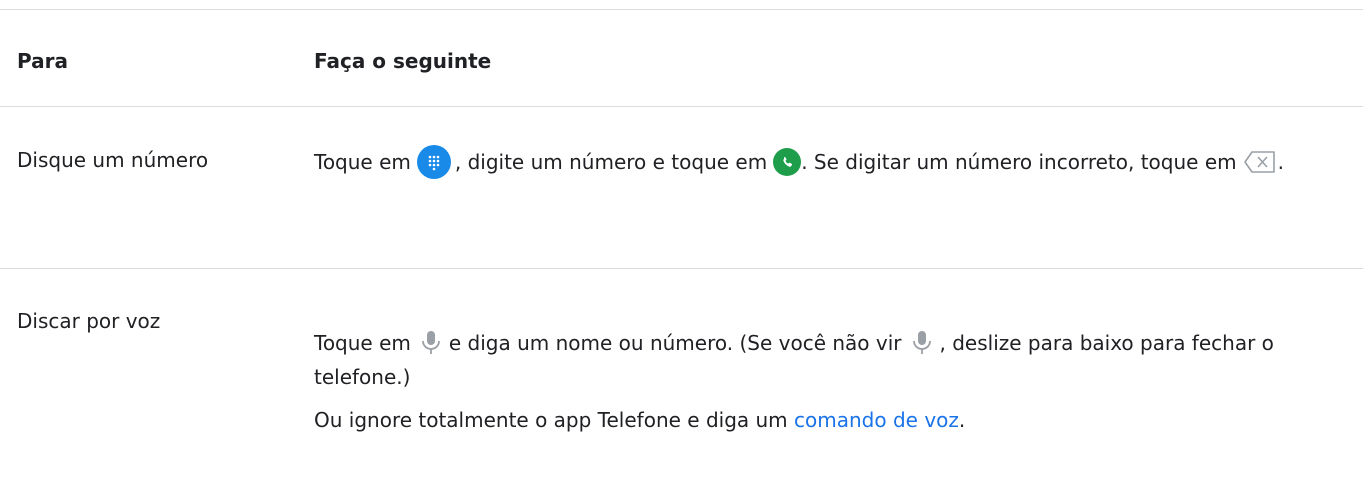 The image size is (1363, 477). I want to click on header-divider, so click(681, 106).